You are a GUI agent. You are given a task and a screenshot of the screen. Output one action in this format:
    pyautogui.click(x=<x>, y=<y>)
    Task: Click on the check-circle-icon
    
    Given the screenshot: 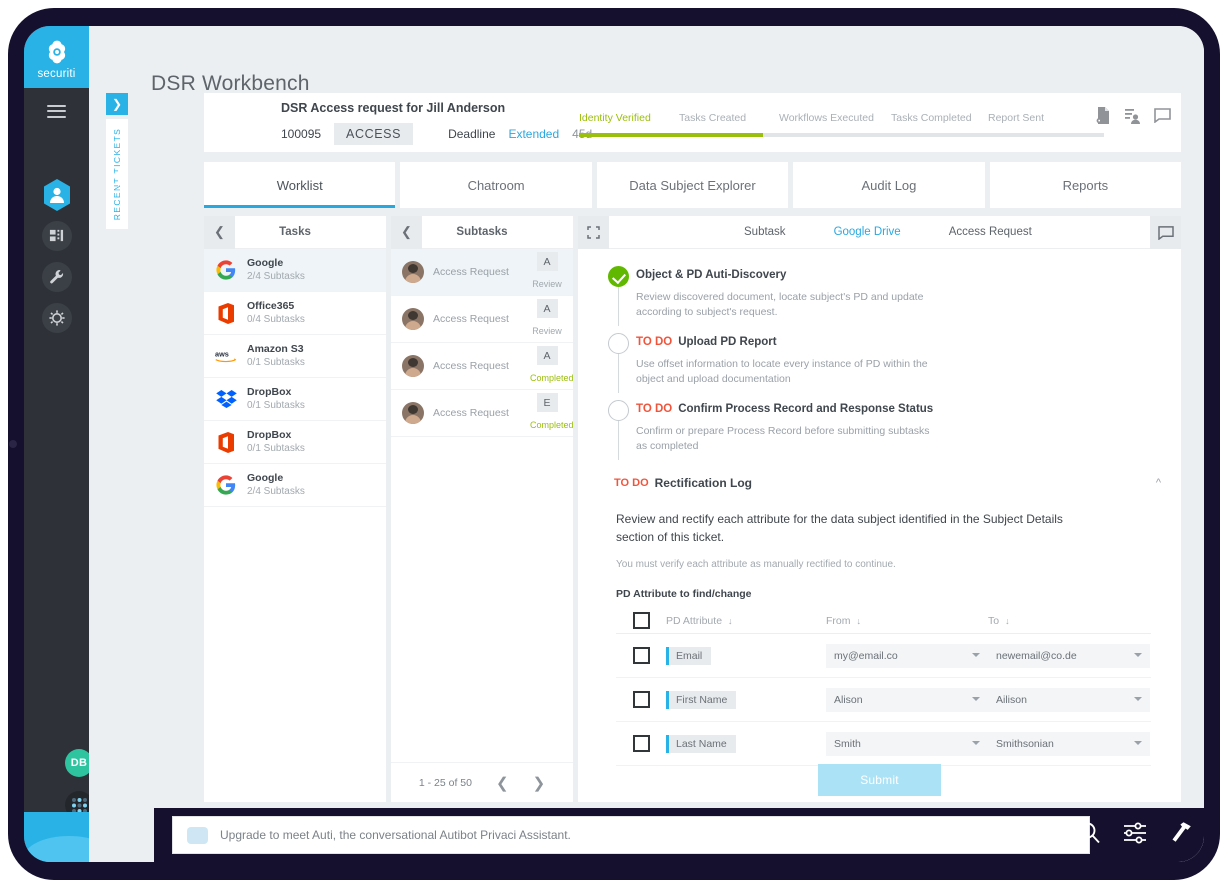 What is the action you would take?
    pyautogui.click(x=618, y=276)
    